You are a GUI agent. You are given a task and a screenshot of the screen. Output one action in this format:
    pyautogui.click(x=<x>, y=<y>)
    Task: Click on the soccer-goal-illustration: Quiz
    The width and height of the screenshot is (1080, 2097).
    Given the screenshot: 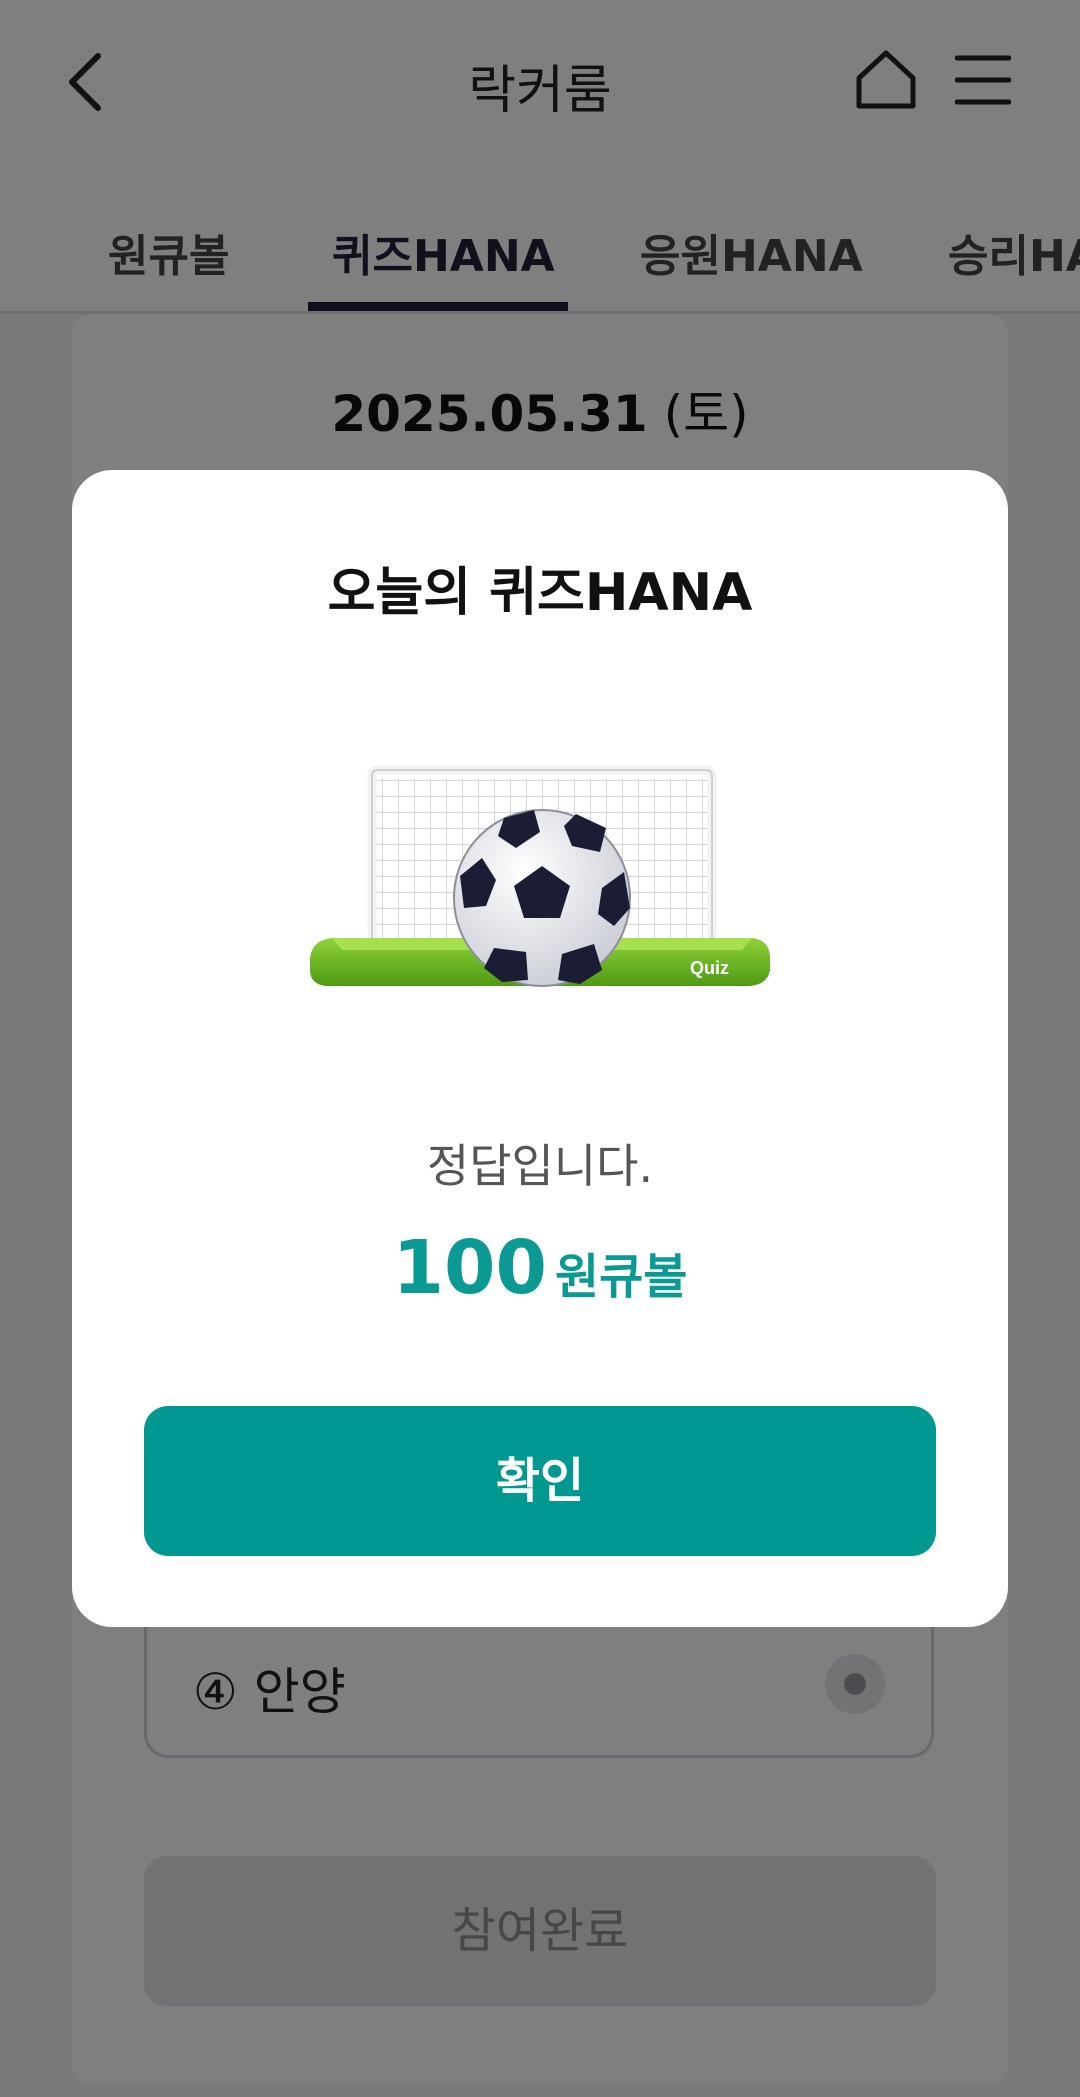 What is the action you would take?
    pyautogui.click(x=540, y=876)
    